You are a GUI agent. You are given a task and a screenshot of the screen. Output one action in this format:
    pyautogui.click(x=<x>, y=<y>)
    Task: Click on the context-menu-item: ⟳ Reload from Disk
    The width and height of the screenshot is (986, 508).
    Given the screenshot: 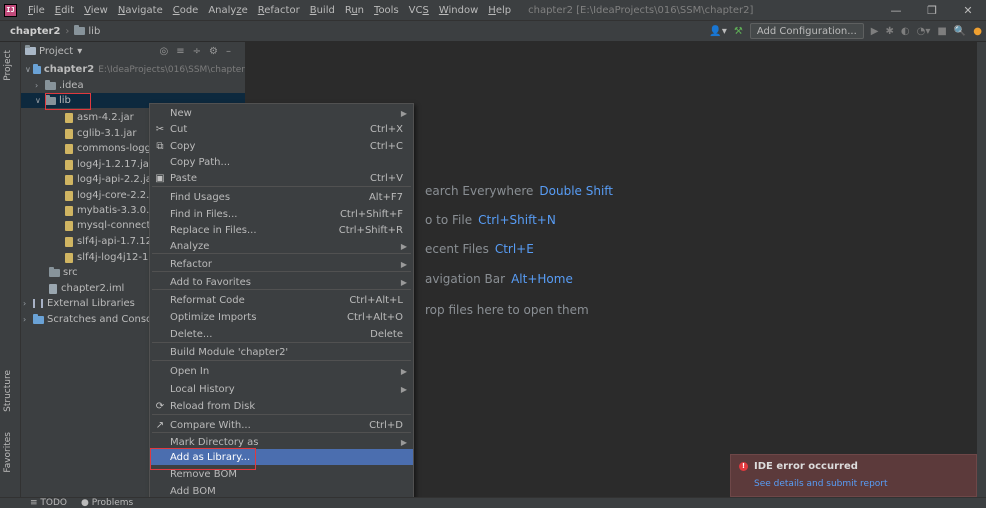 What is the action you would take?
    pyautogui.click(x=281, y=406)
    